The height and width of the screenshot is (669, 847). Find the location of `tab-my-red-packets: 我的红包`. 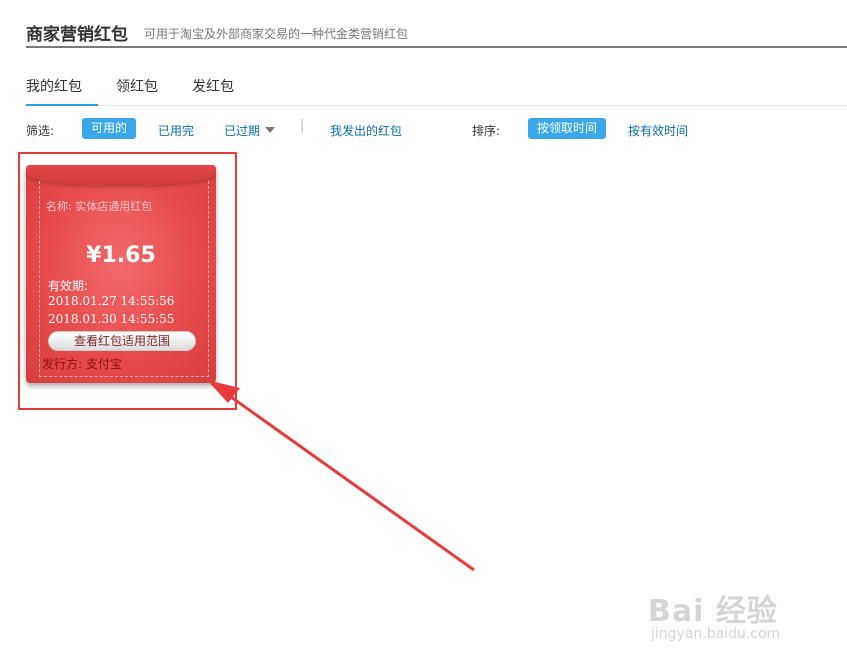

tab-my-red-packets: 我的红包 is located at coordinates (62, 91).